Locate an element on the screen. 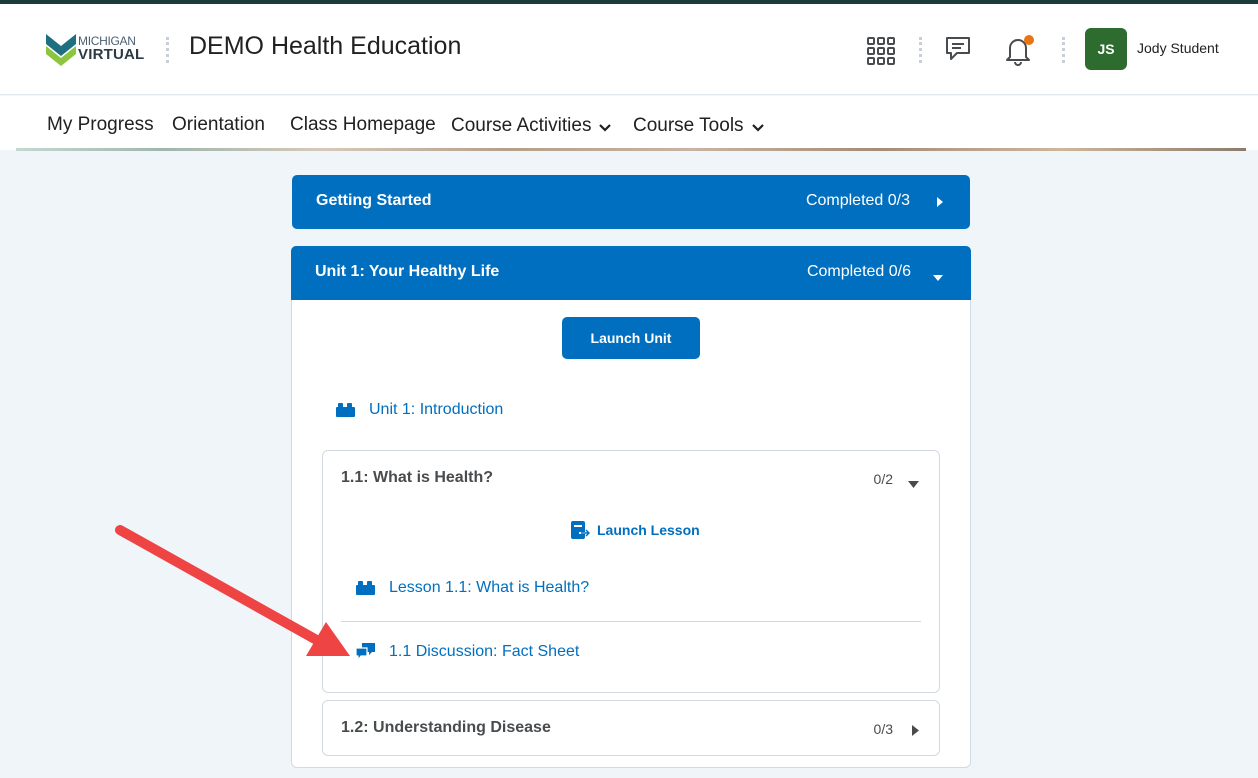 This screenshot has width=1258, height=778. messages-icon is located at coordinates (958, 50).